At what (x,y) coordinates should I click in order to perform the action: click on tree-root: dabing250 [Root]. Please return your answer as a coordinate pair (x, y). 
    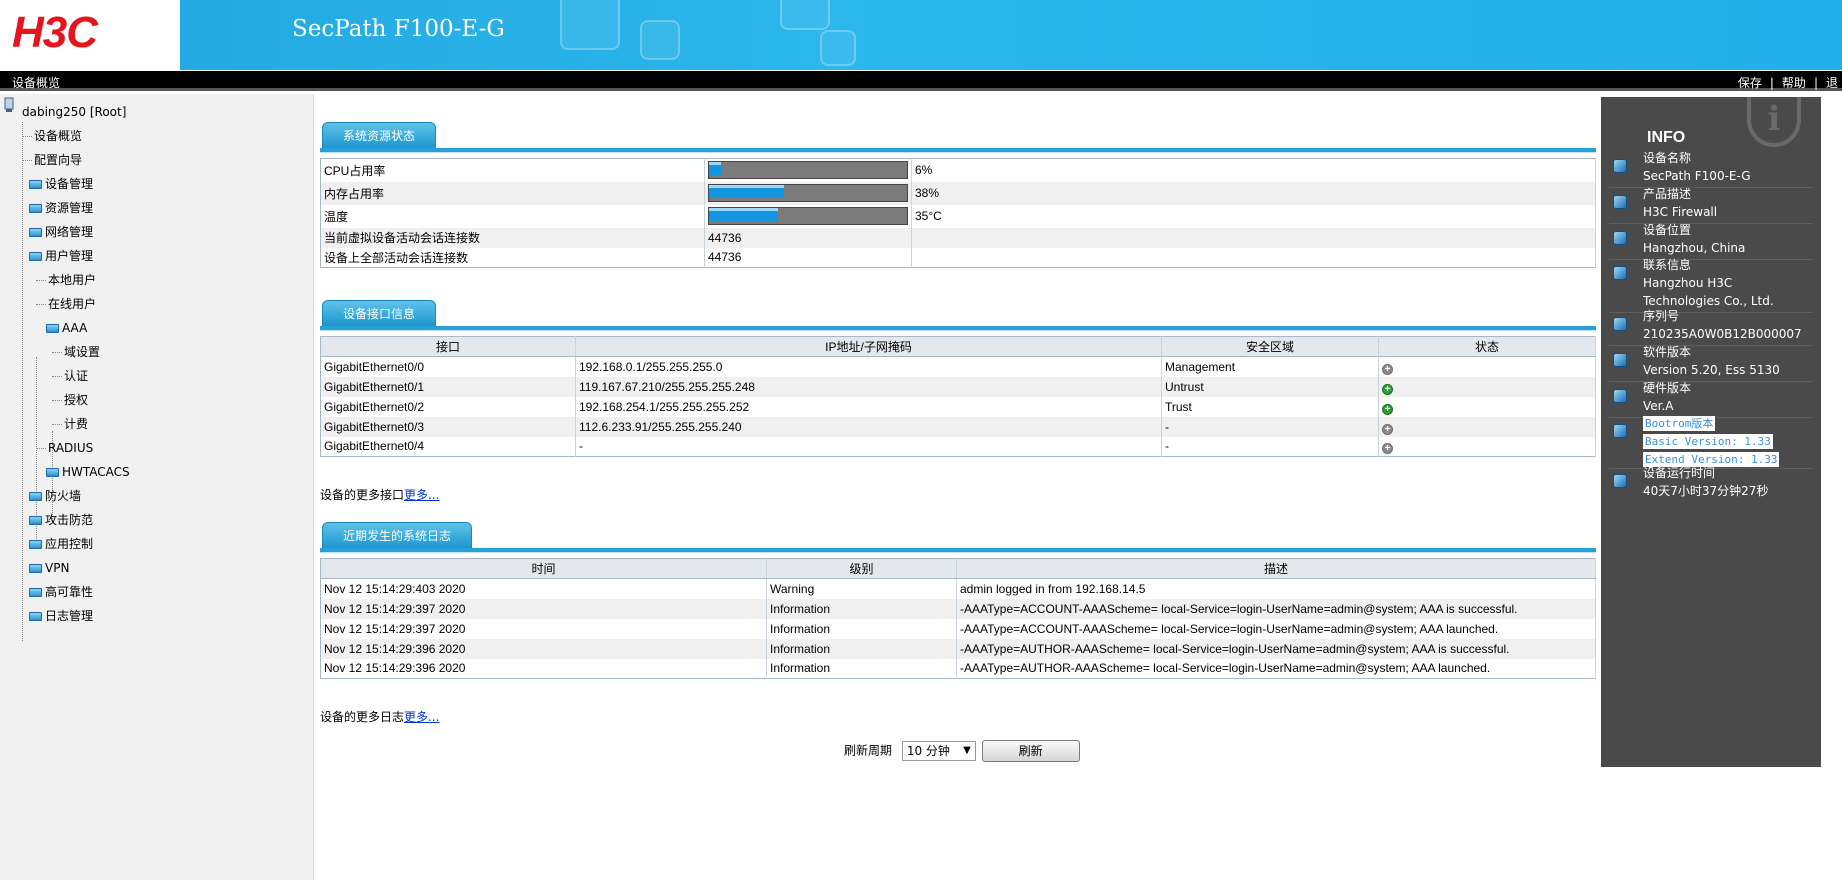
    Looking at the image, I should click on (74, 112).